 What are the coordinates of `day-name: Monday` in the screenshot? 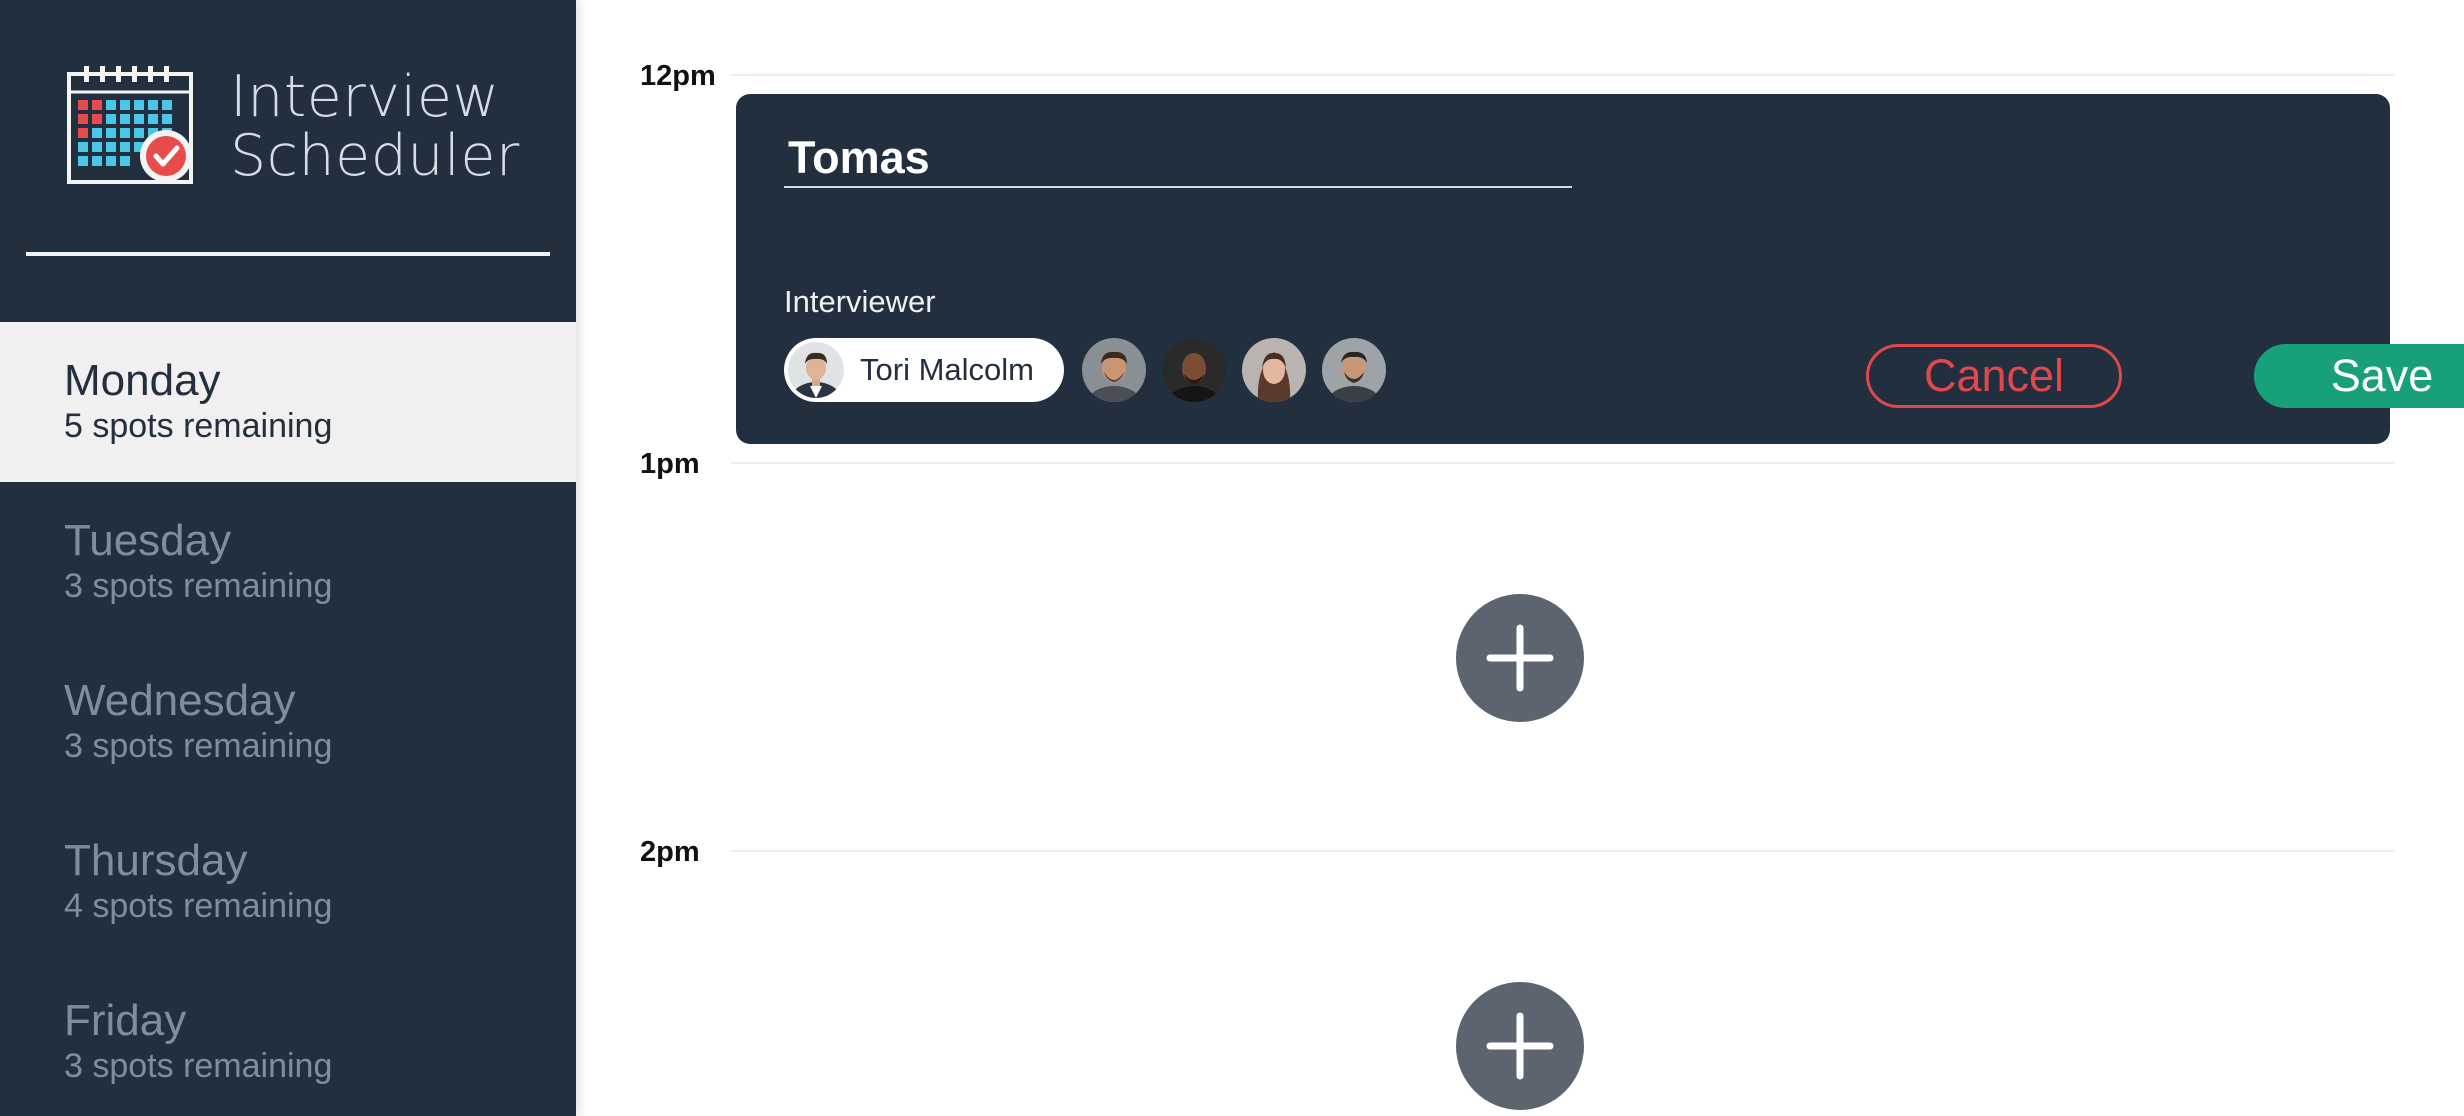 It's located at (142, 380).